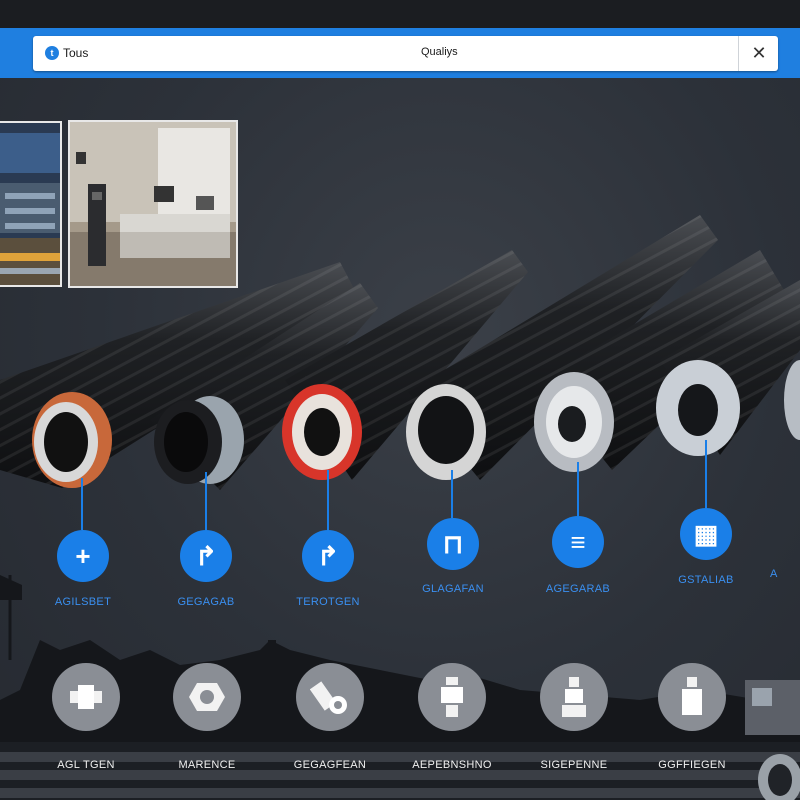  What do you see at coordinates (452, 697) in the screenshot?
I see `valve-icon` at bounding box center [452, 697].